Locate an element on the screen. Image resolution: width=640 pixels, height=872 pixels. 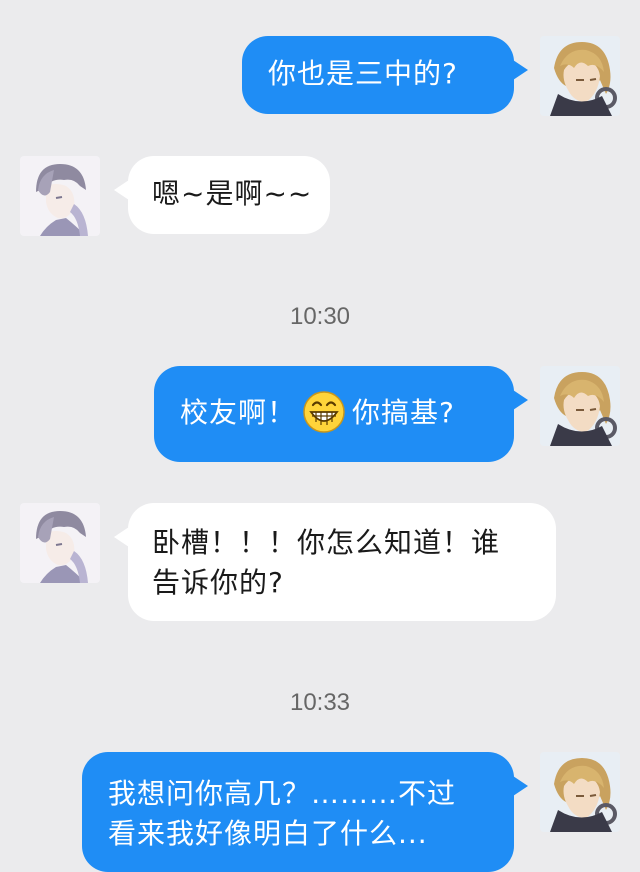
message-text: 你也是三中的? is located at coordinates (363, 73).